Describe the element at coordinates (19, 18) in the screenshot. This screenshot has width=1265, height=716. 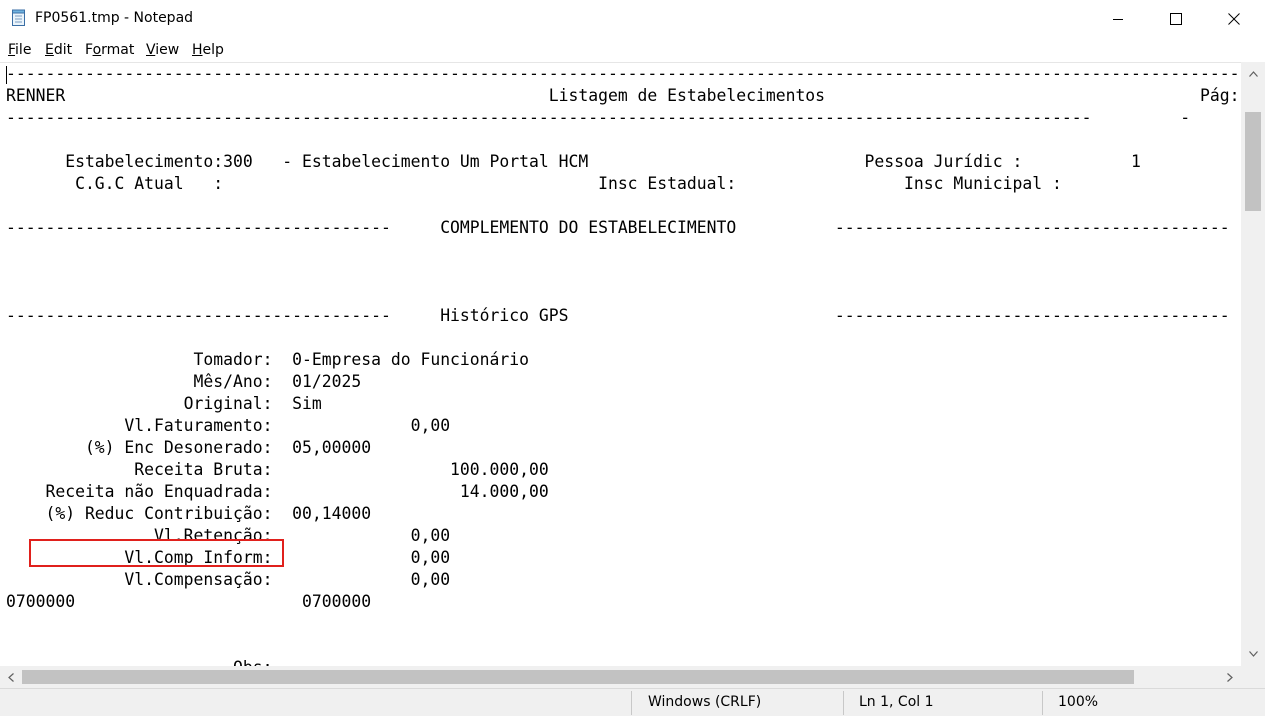
I see `notepad-icon` at that location.